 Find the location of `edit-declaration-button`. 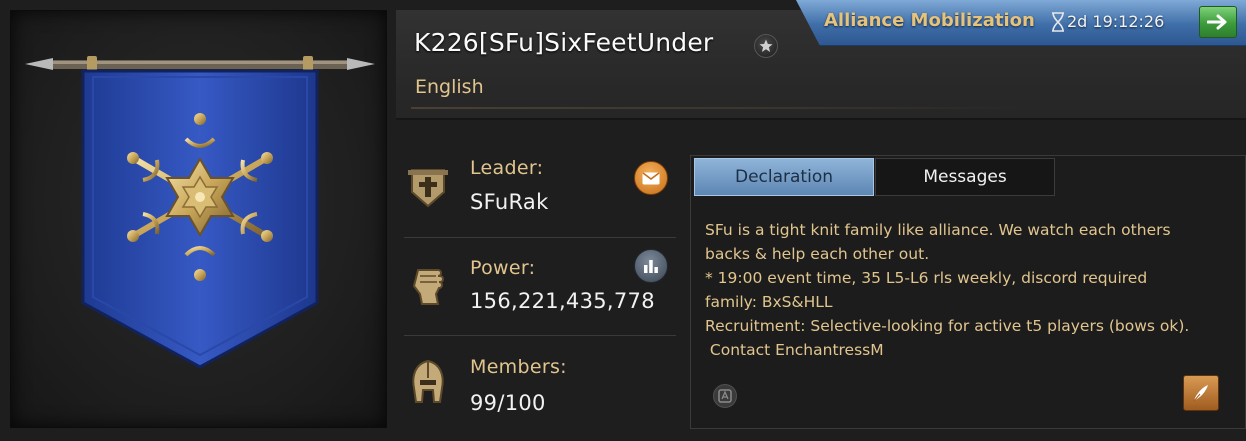

edit-declaration-button is located at coordinates (1201, 393).